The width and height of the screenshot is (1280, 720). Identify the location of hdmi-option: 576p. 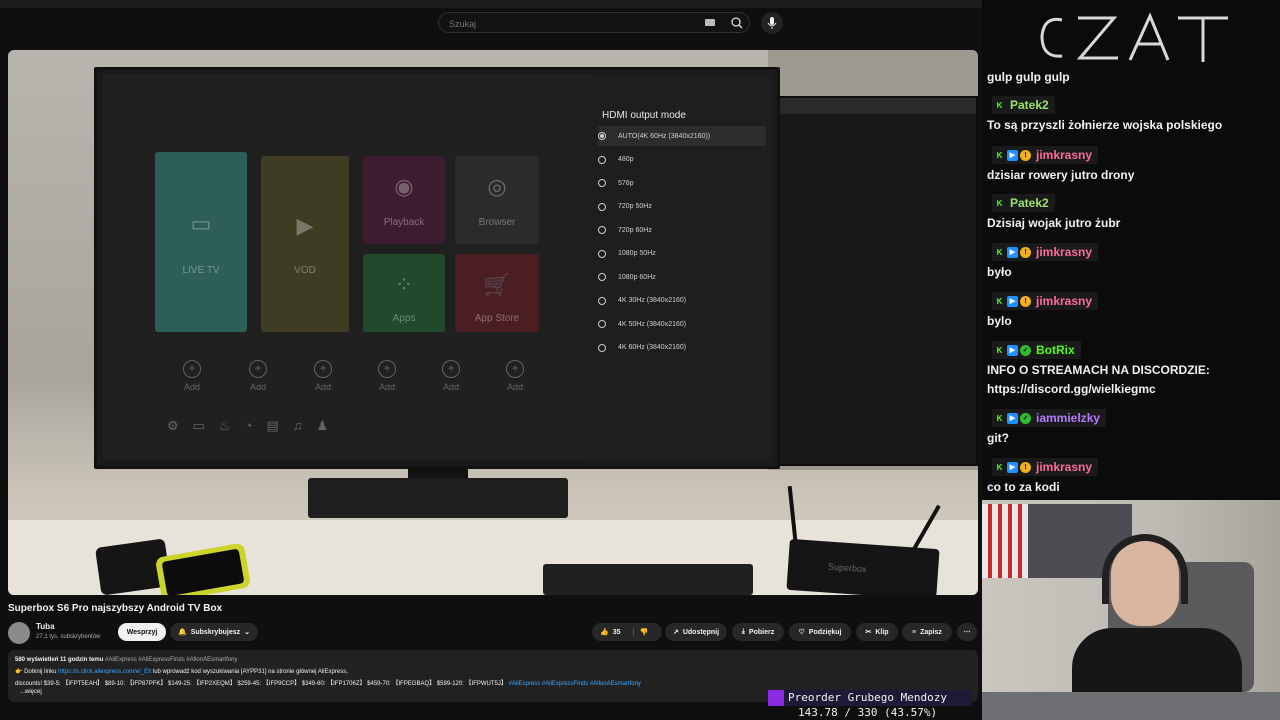
(682, 183).